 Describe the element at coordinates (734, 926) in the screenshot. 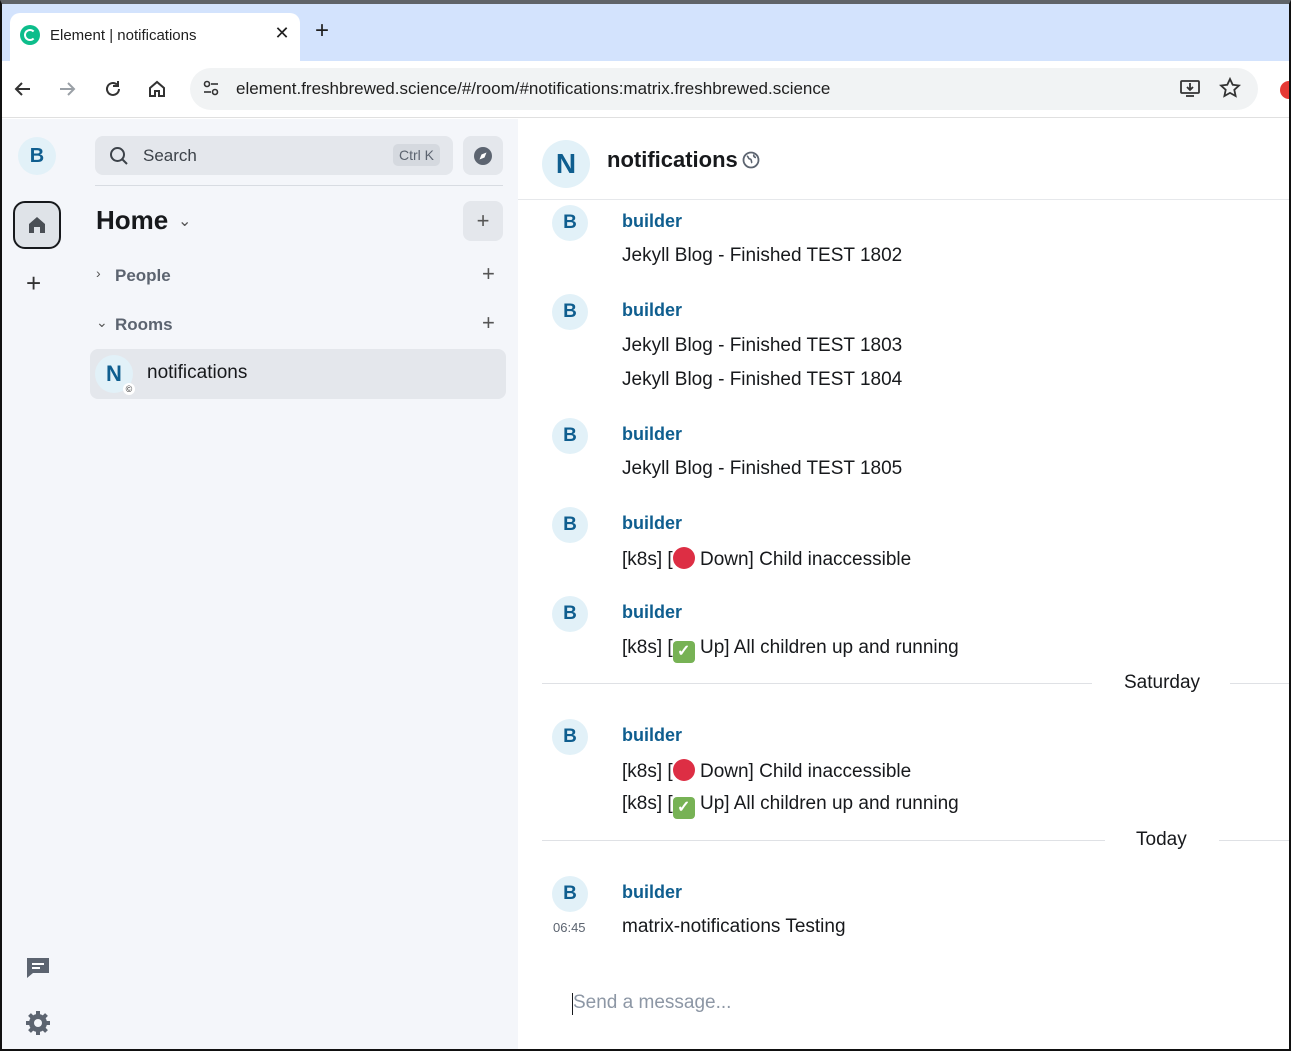

I see `message-body: matrix-notifications Testing` at that location.